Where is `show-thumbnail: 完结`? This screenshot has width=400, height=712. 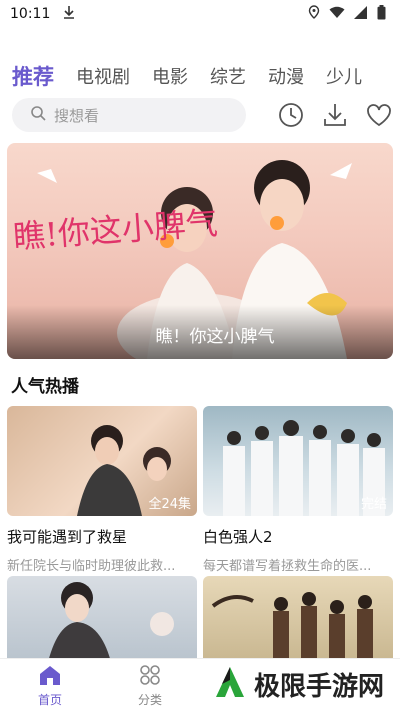 show-thumbnail: 完结 is located at coordinates (298, 461).